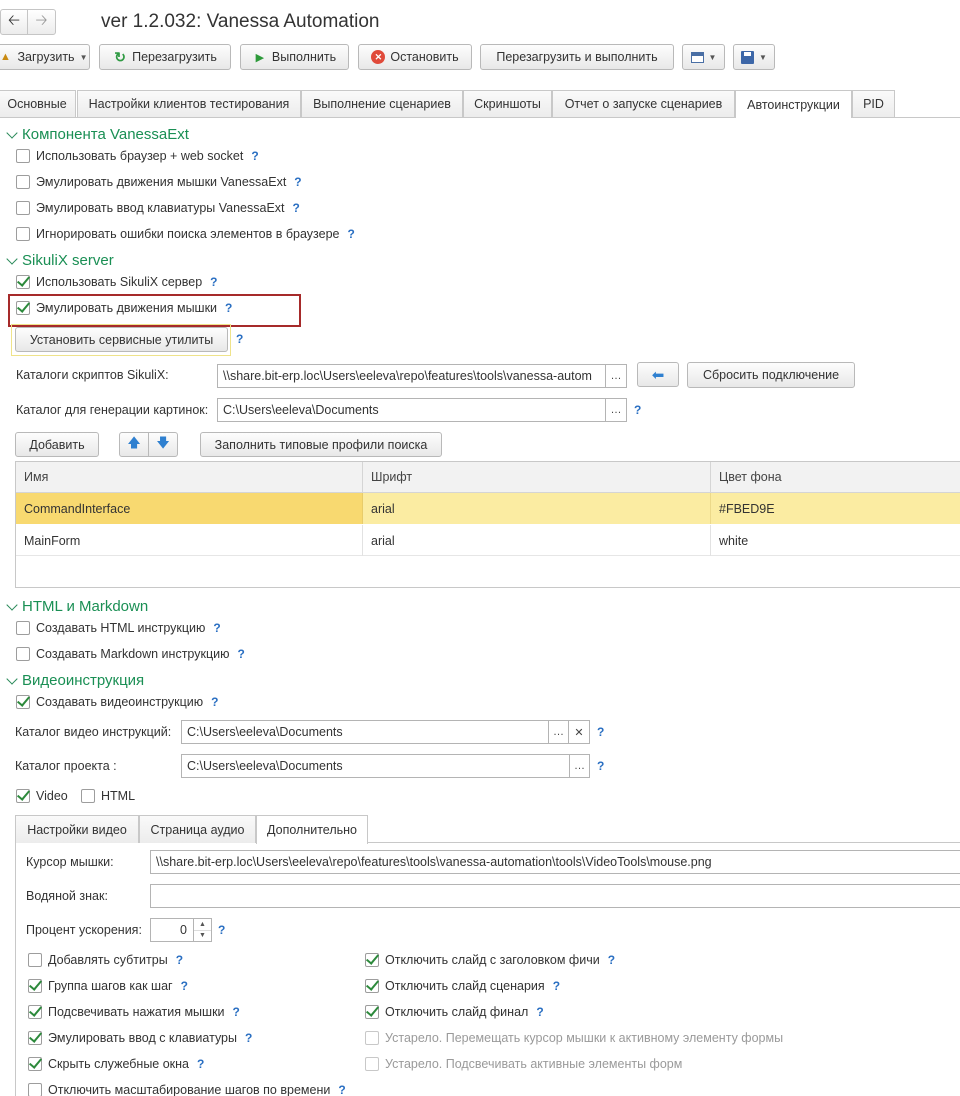  What do you see at coordinates (835, 477) in the screenshot?
I see `column-header-bg: Цвет фона` at bounding box center [835, 477].